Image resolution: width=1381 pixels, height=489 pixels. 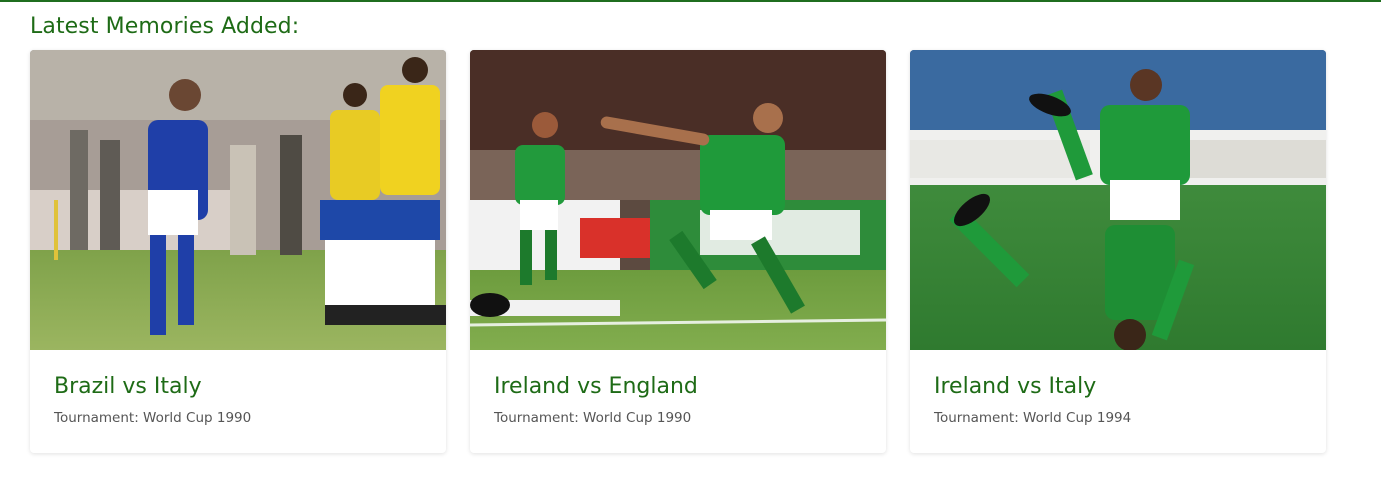 What do you see at coordinates (165, 26) in the screenshot?
I see `section-title: Latest Memories Added:` at bounding box center [165, 26].